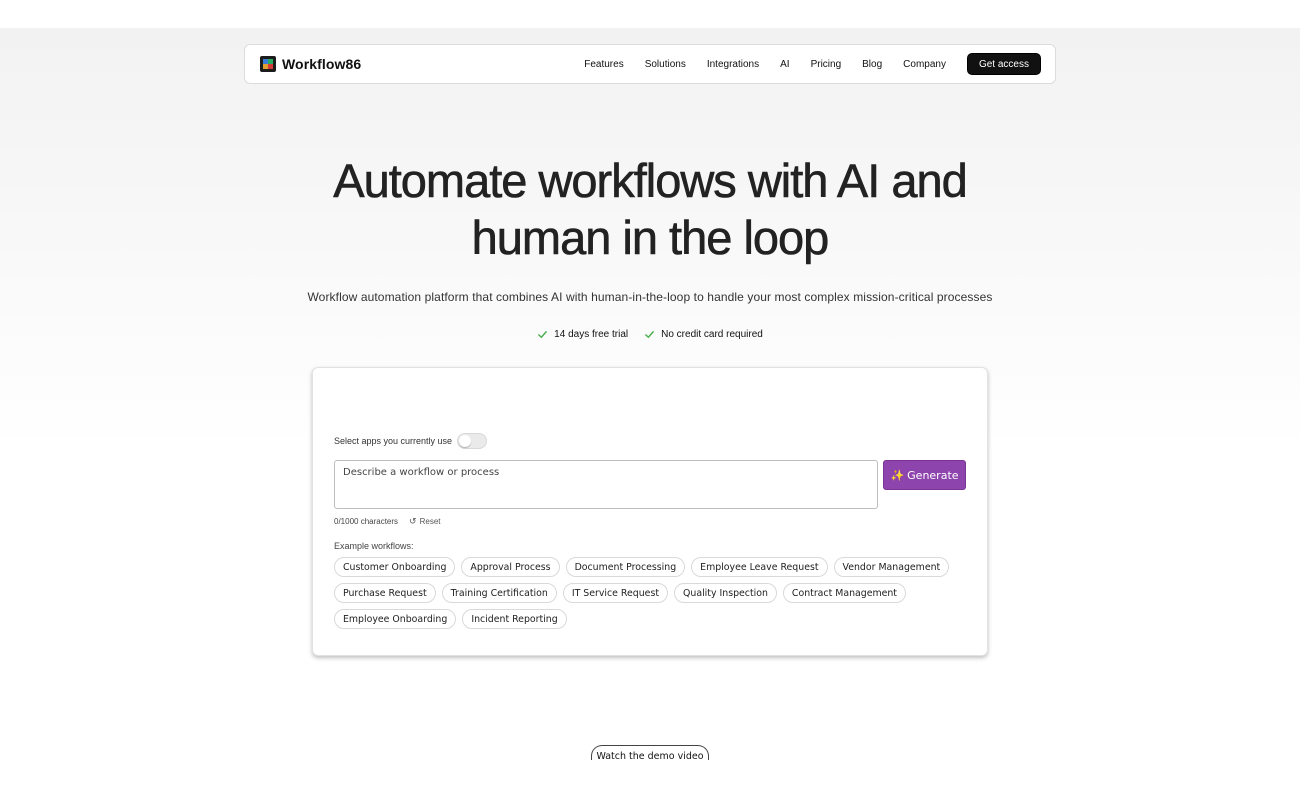 Image resolution: width=1300 pixels, height=788 pixels. Describe the element at coordinates (650, 181) in the screenshot. I see `hero-headline-line1: Automate workflows with AI and` at that location.